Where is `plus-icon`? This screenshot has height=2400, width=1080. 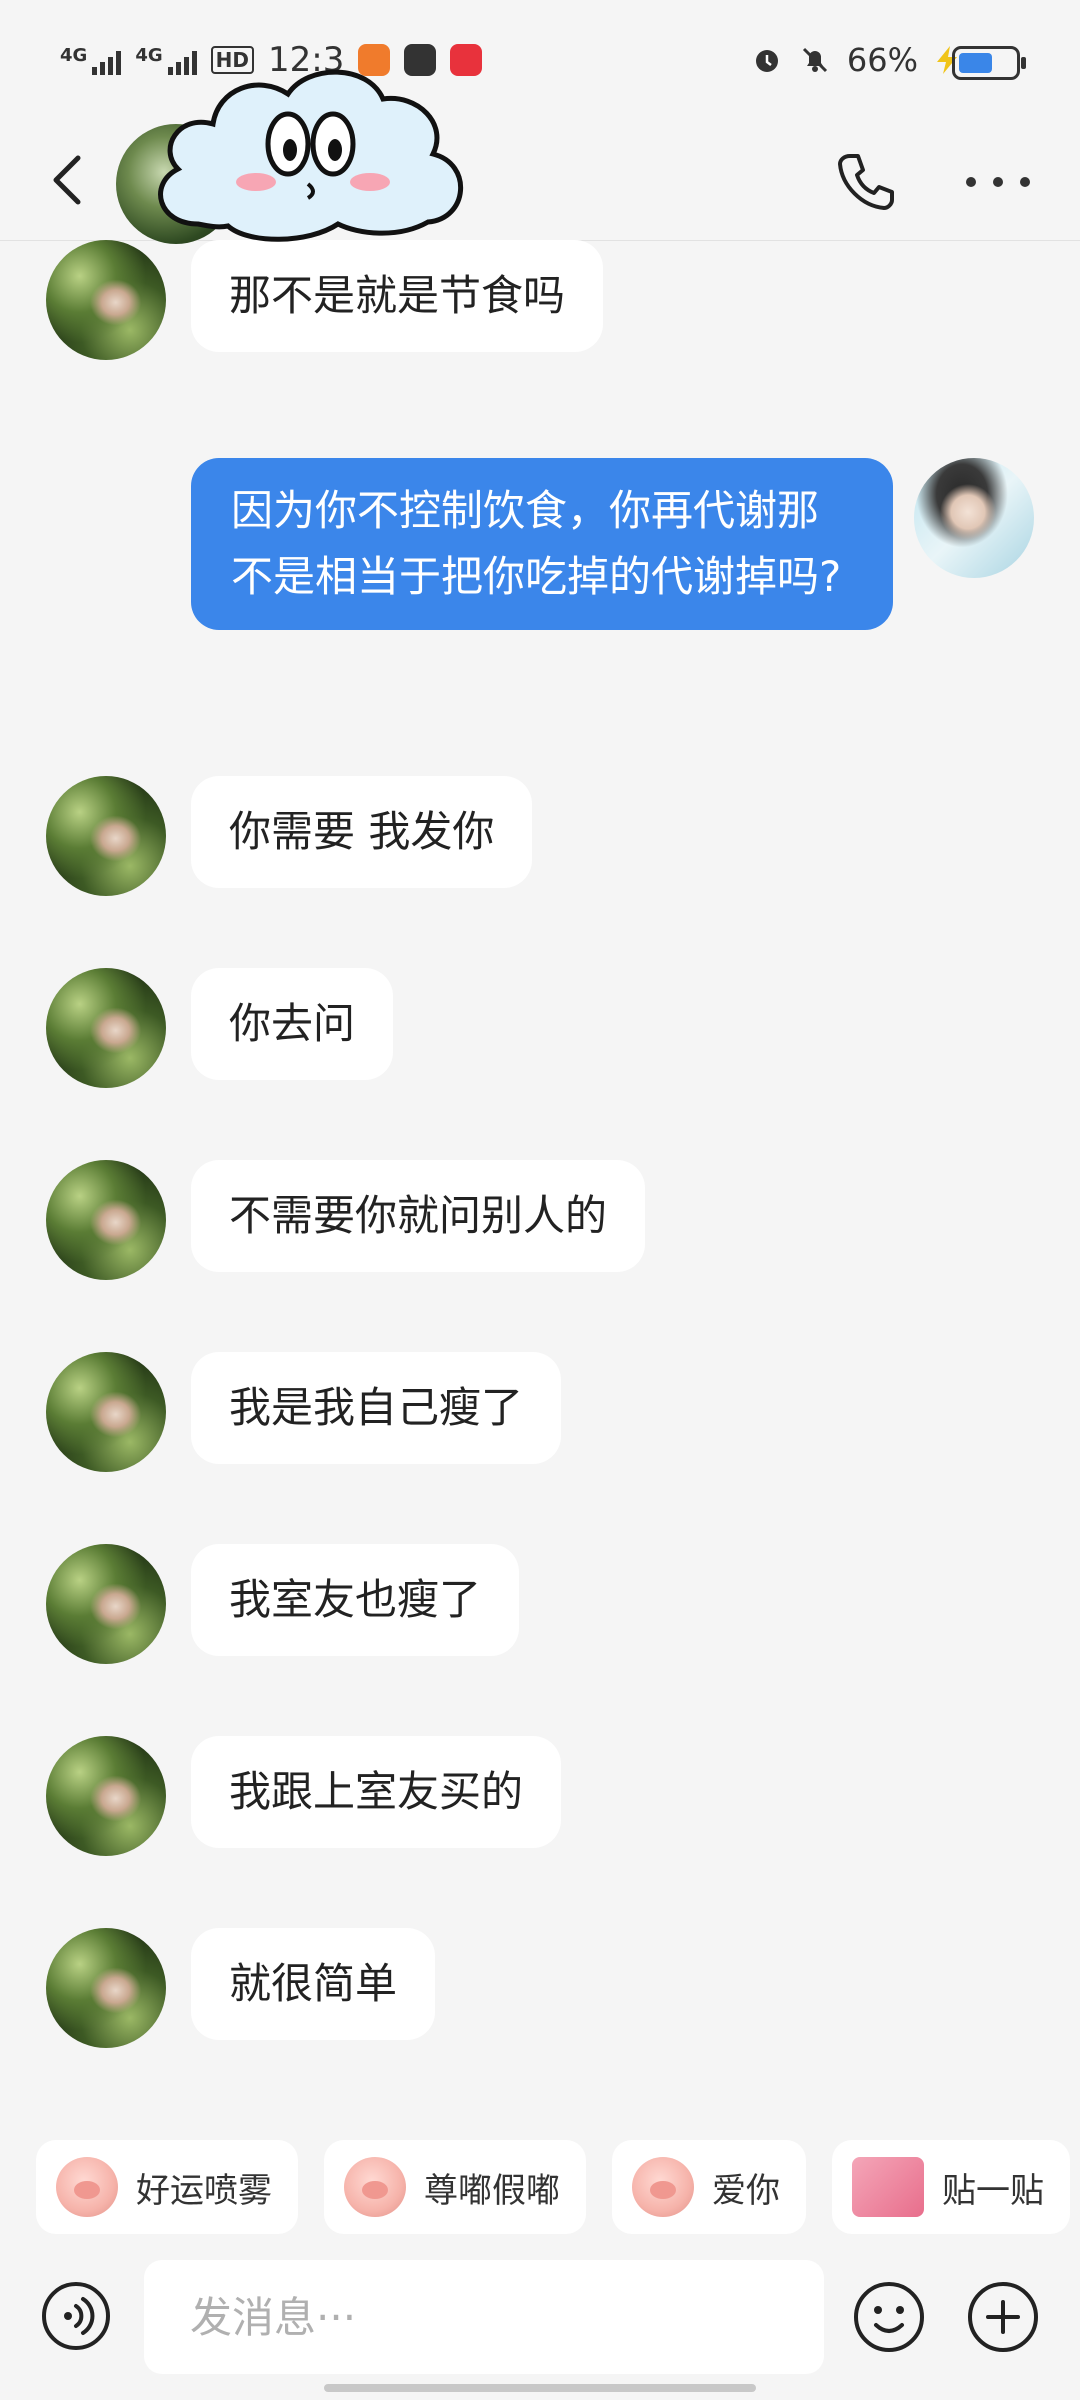
plus-icon is located at coordinates (1003, 2317).